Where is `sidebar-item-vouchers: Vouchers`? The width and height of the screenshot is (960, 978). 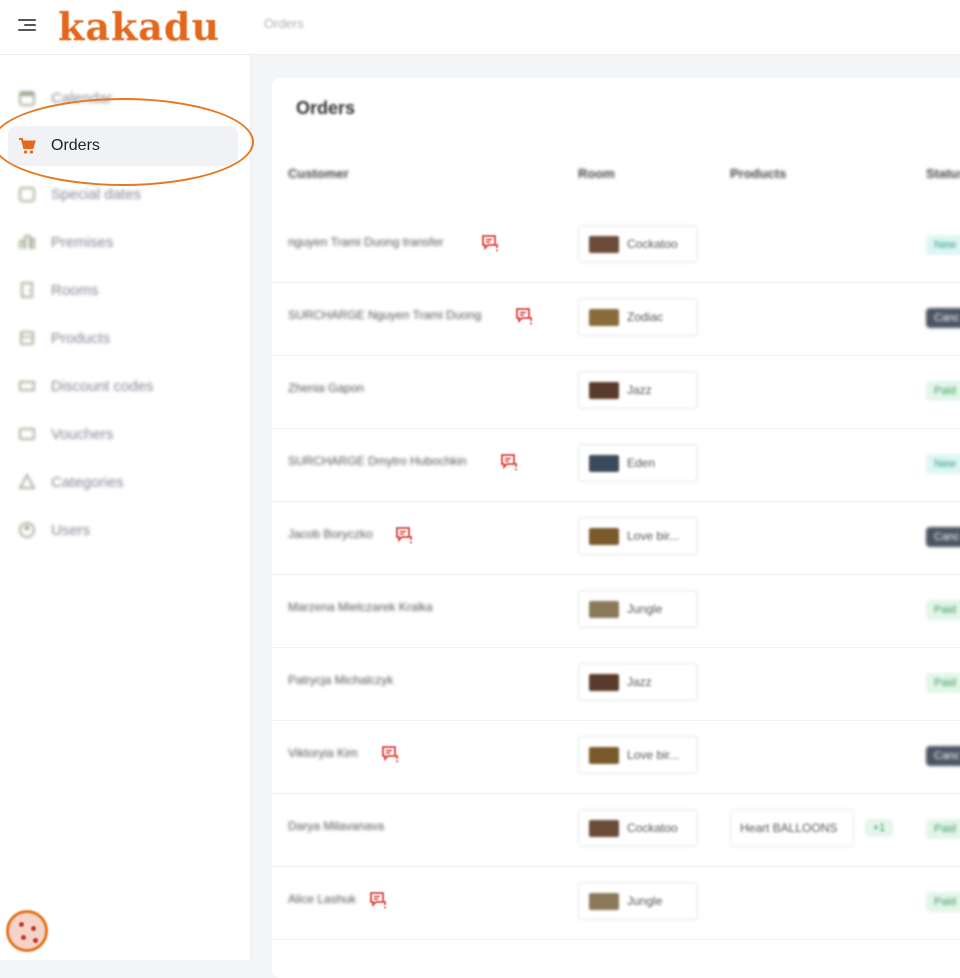 sidebar-item-vouchers: Vouchers is located at coordinates (123, 434).